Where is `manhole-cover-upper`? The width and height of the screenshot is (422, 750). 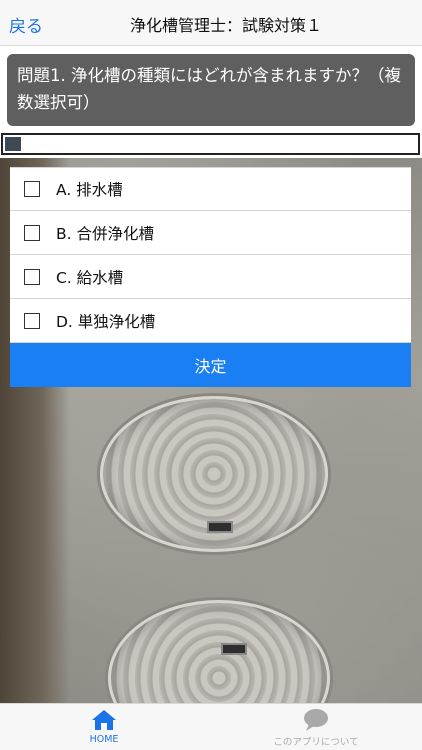
manhole-cover-upper is located at coordinates (214, 474).